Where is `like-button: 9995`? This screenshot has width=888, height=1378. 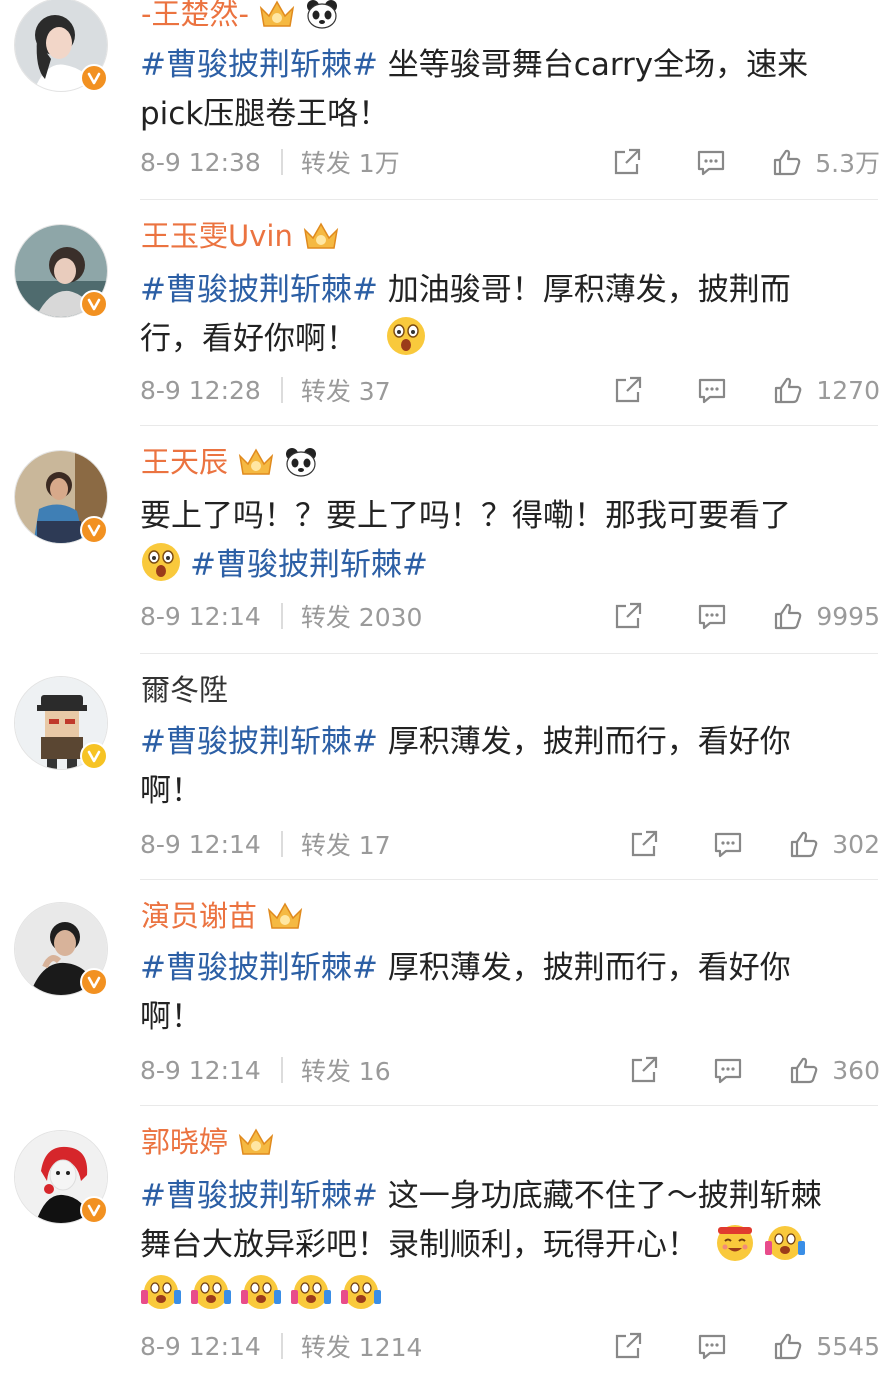
like-button: 9995 is located at coordinates (826, 616).